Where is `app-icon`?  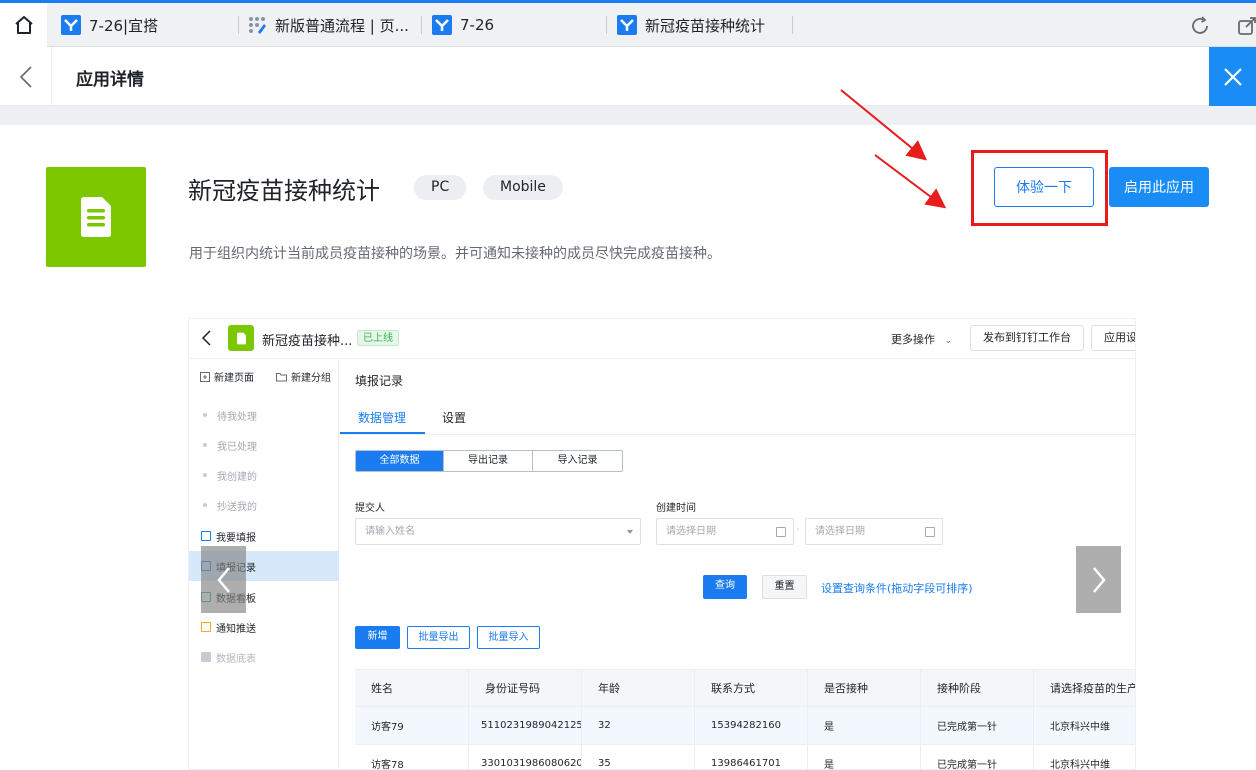
app-icon is located at coordinates (96, 217).